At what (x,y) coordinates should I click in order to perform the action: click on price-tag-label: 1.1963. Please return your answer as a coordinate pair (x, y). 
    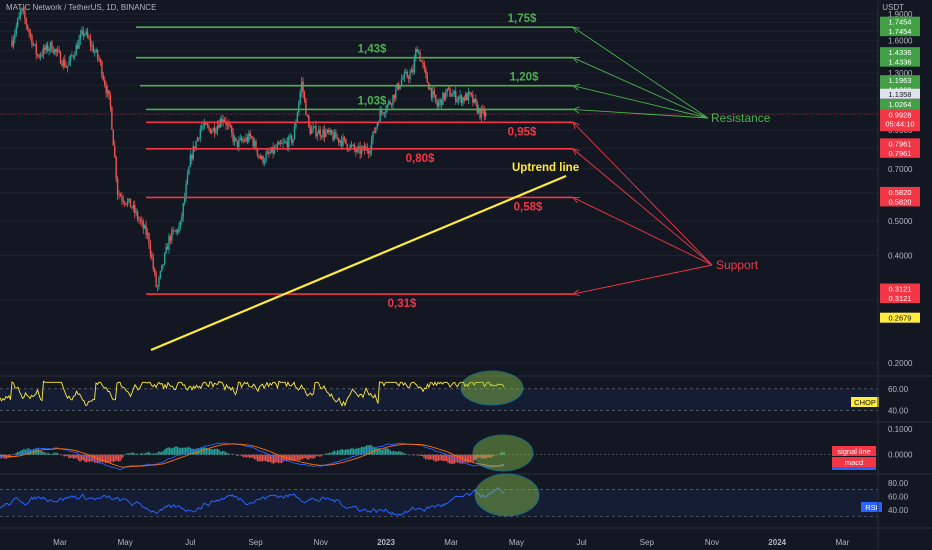
    Looking at the image, I should click on (900, 80).